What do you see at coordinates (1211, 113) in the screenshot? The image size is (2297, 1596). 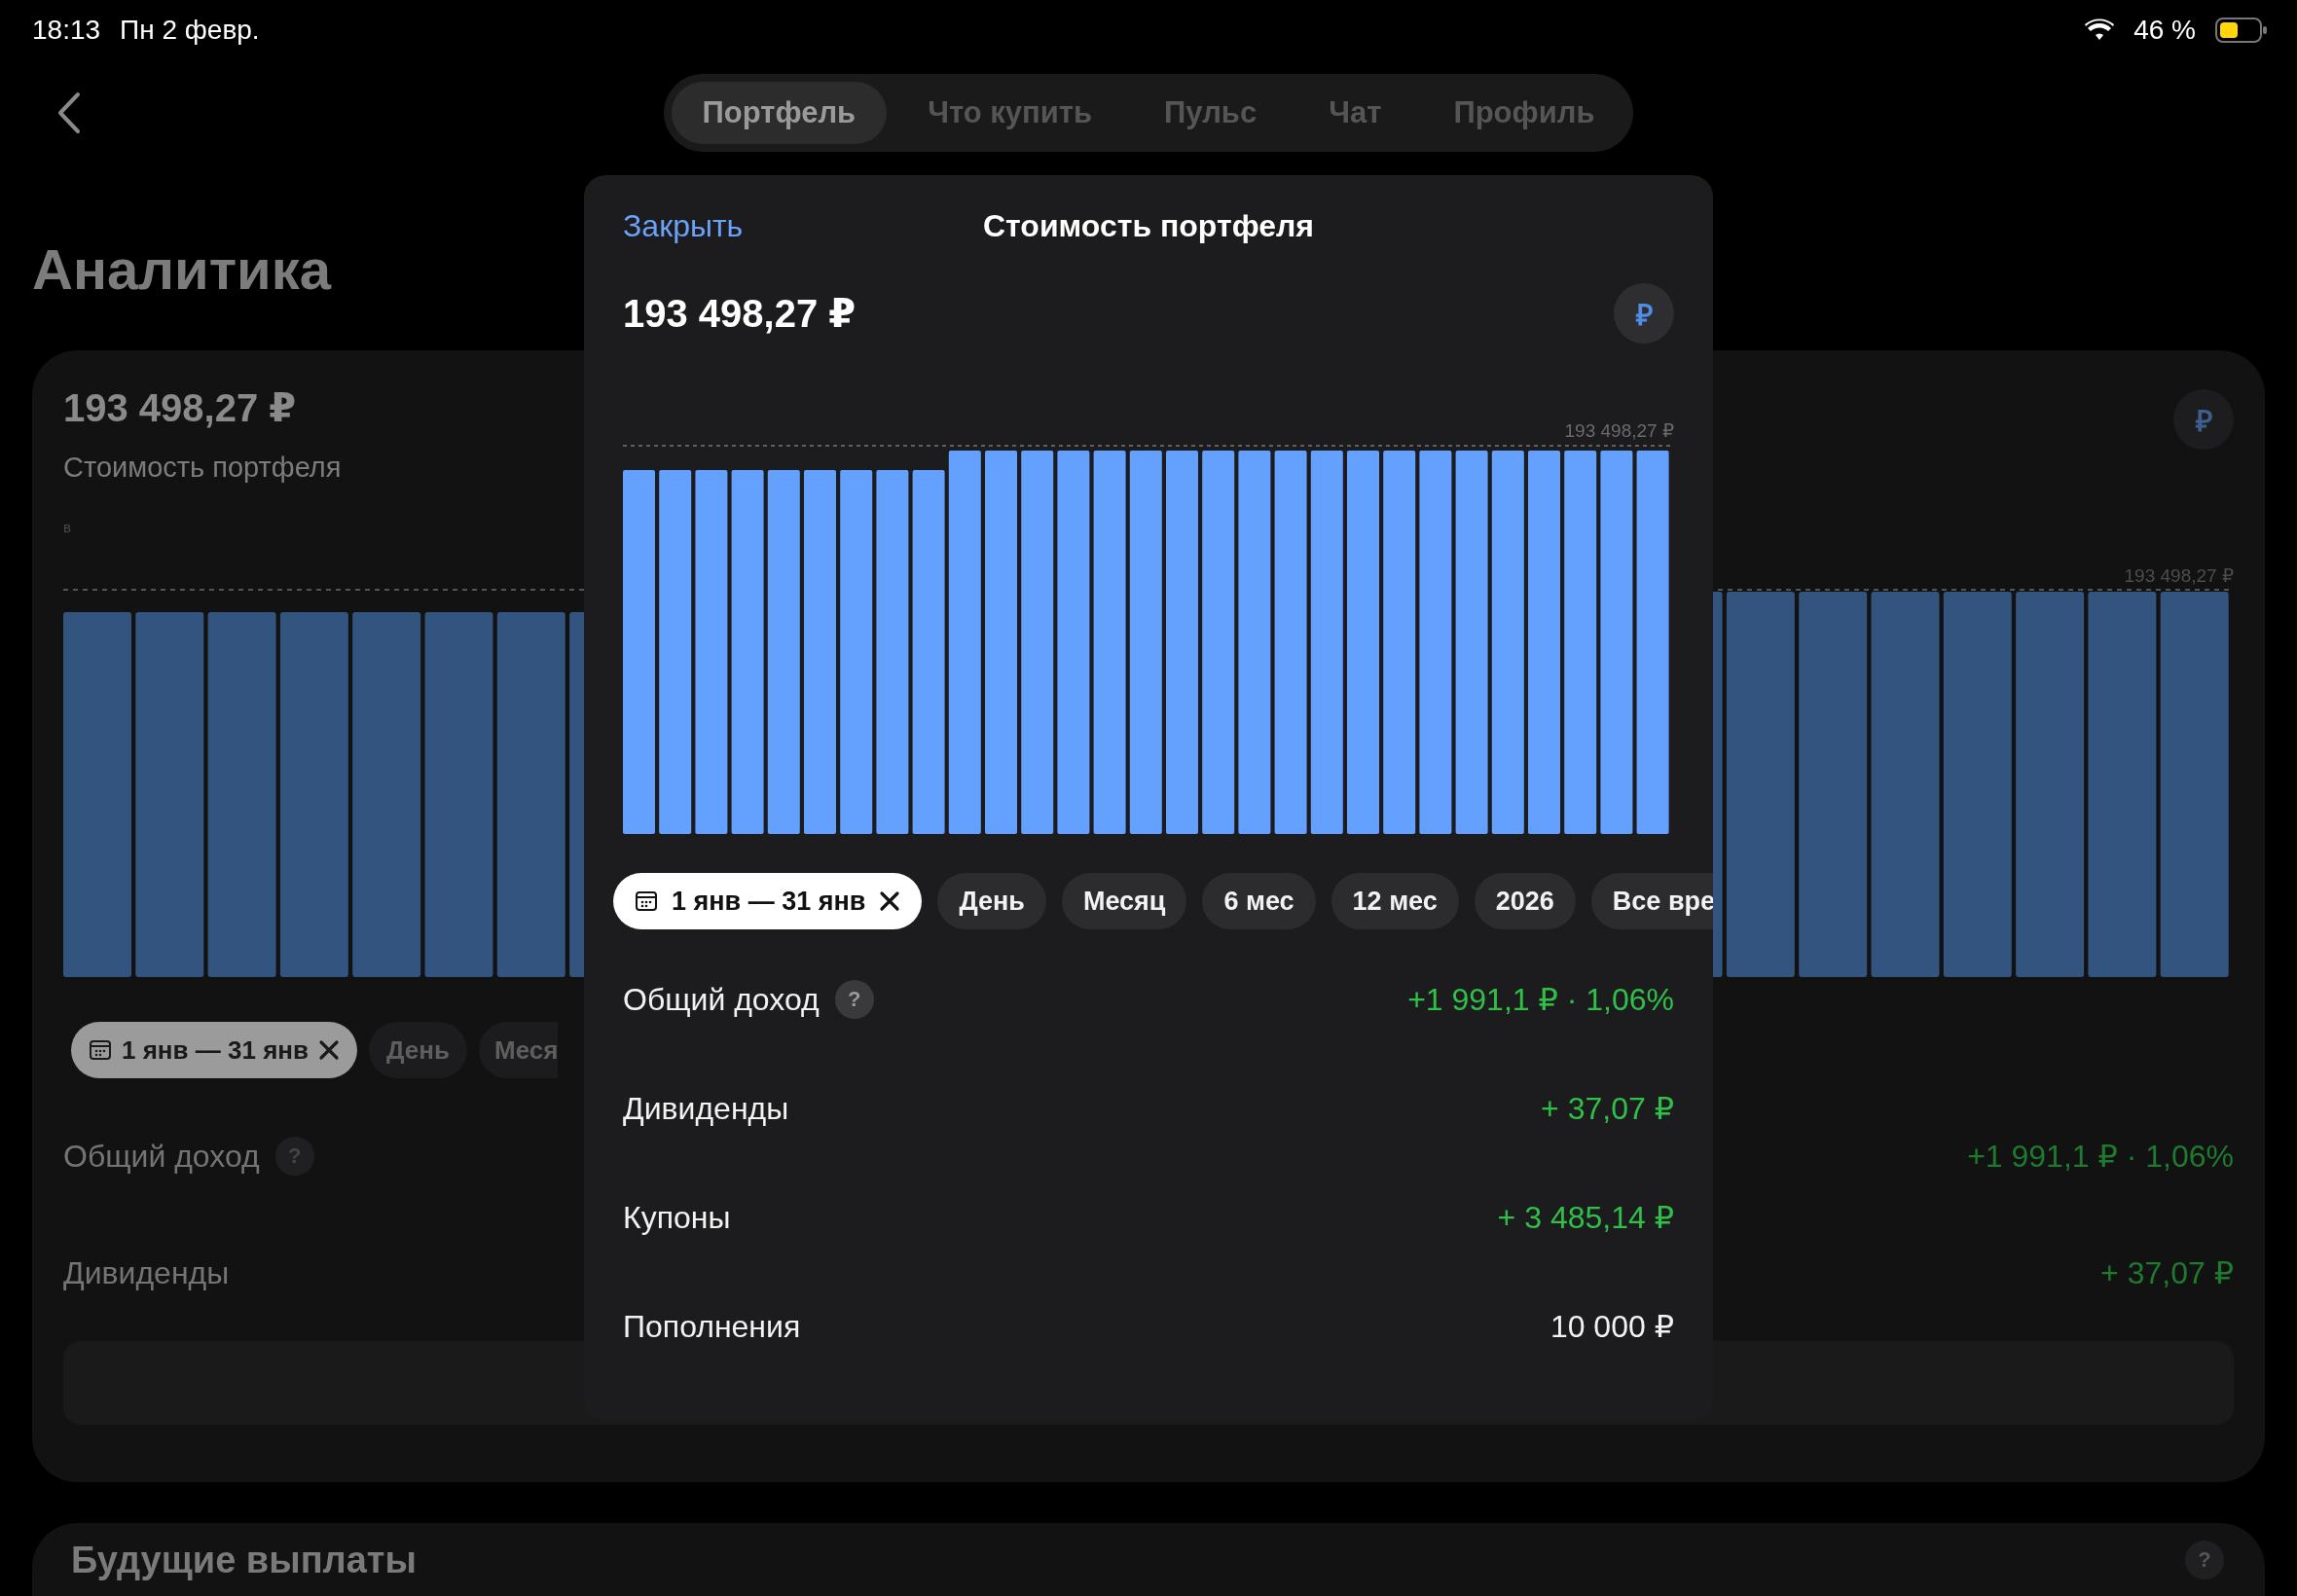 I see `nav-tab: Пульс` at bounding box center [1211, 113].